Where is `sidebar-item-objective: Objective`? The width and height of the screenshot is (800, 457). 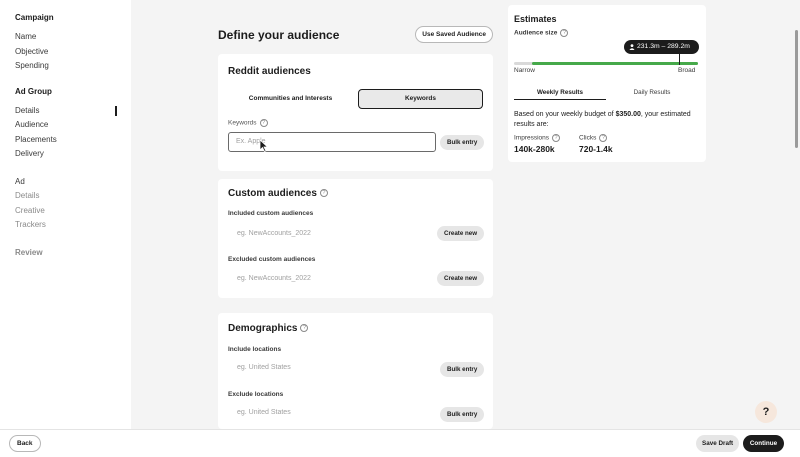 sidebar-item-objective: Objective is located at coordinates (73, 52).